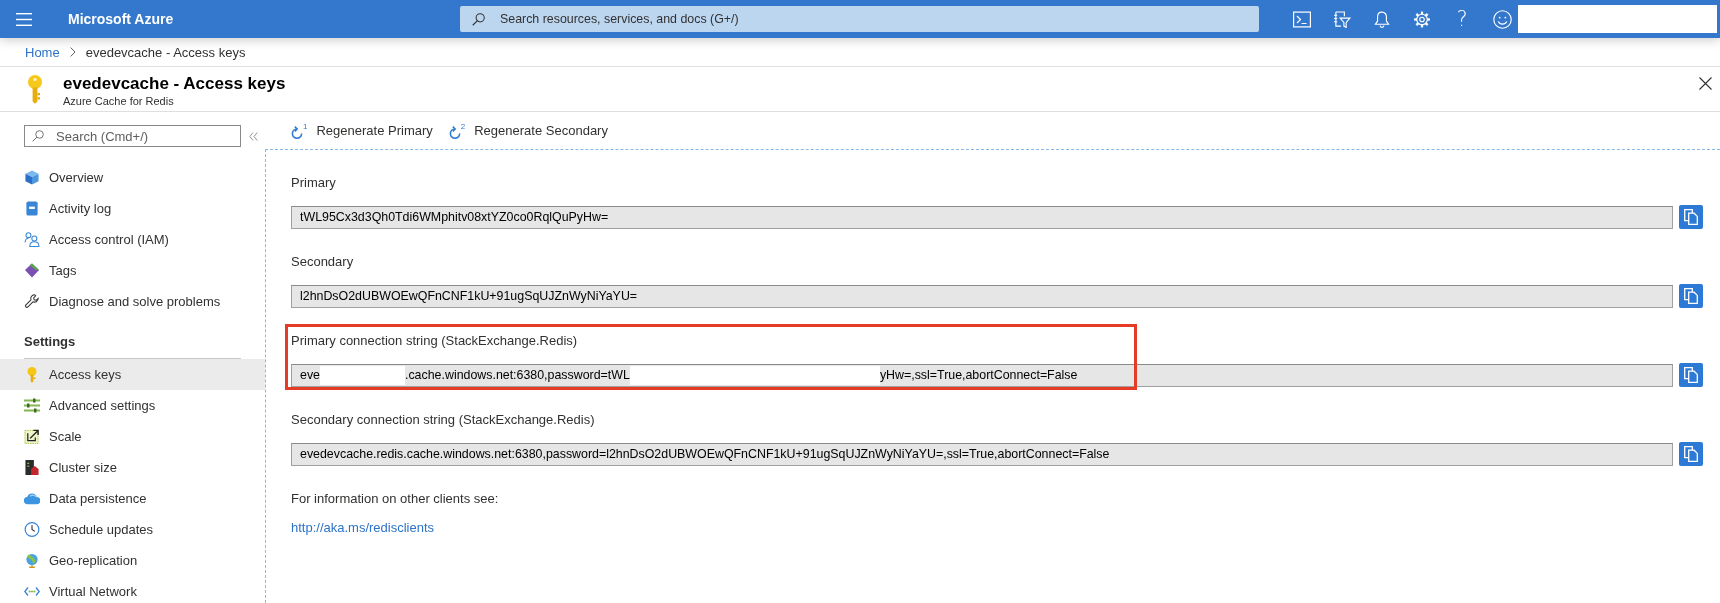 The height and width of the screenshot is (603, 1720). What do you see at coordinates (132, 136) in the screenshot?
I see `search-field: Search (Cmd+/)` at bounding box center [132, 136].